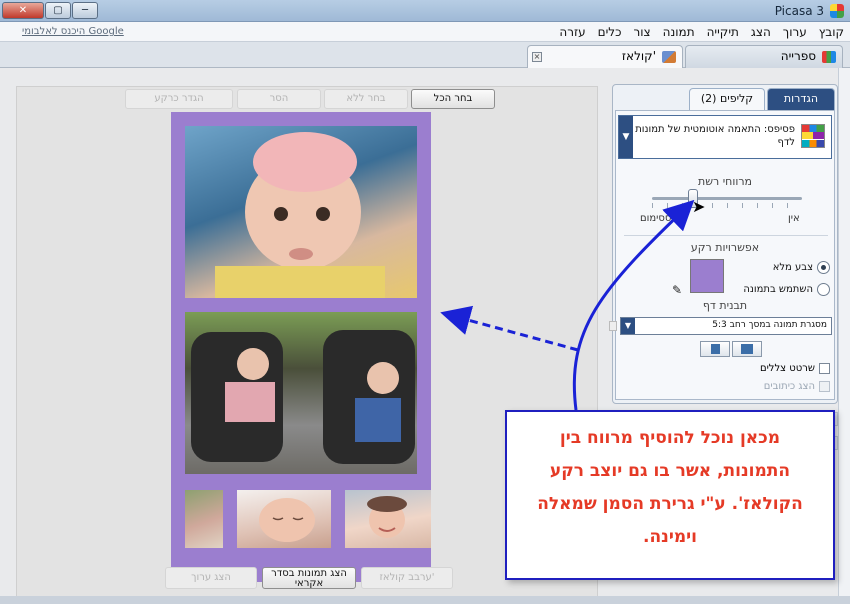 Image resolution: width=850 pixels, height=604 pixels. Describe the element at coordinates (453, 99) in the screenshot. I see `select-all-button: בחר הכל` at that location.